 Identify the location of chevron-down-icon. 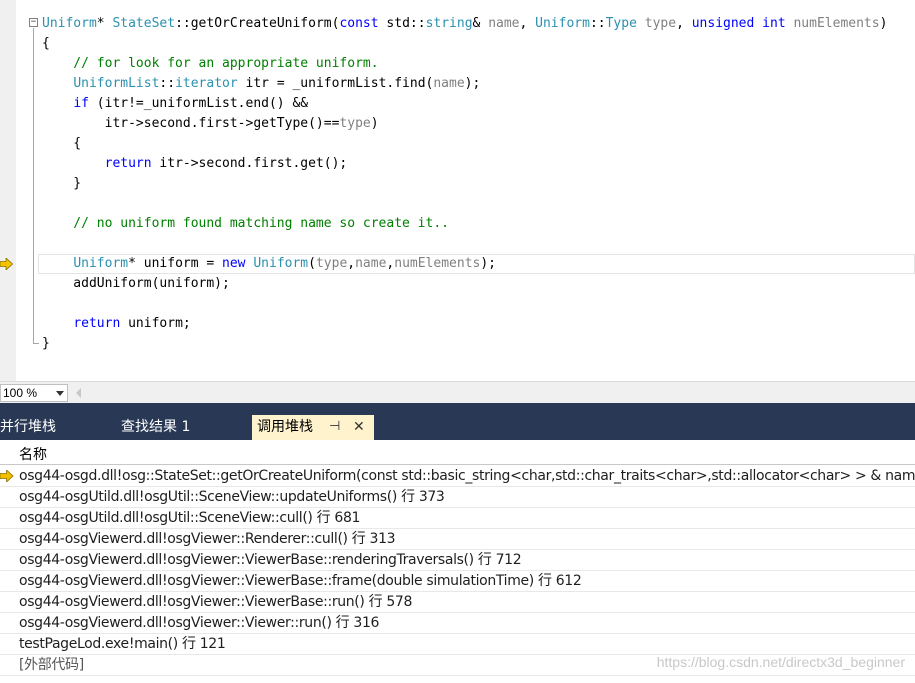
(60, 393).